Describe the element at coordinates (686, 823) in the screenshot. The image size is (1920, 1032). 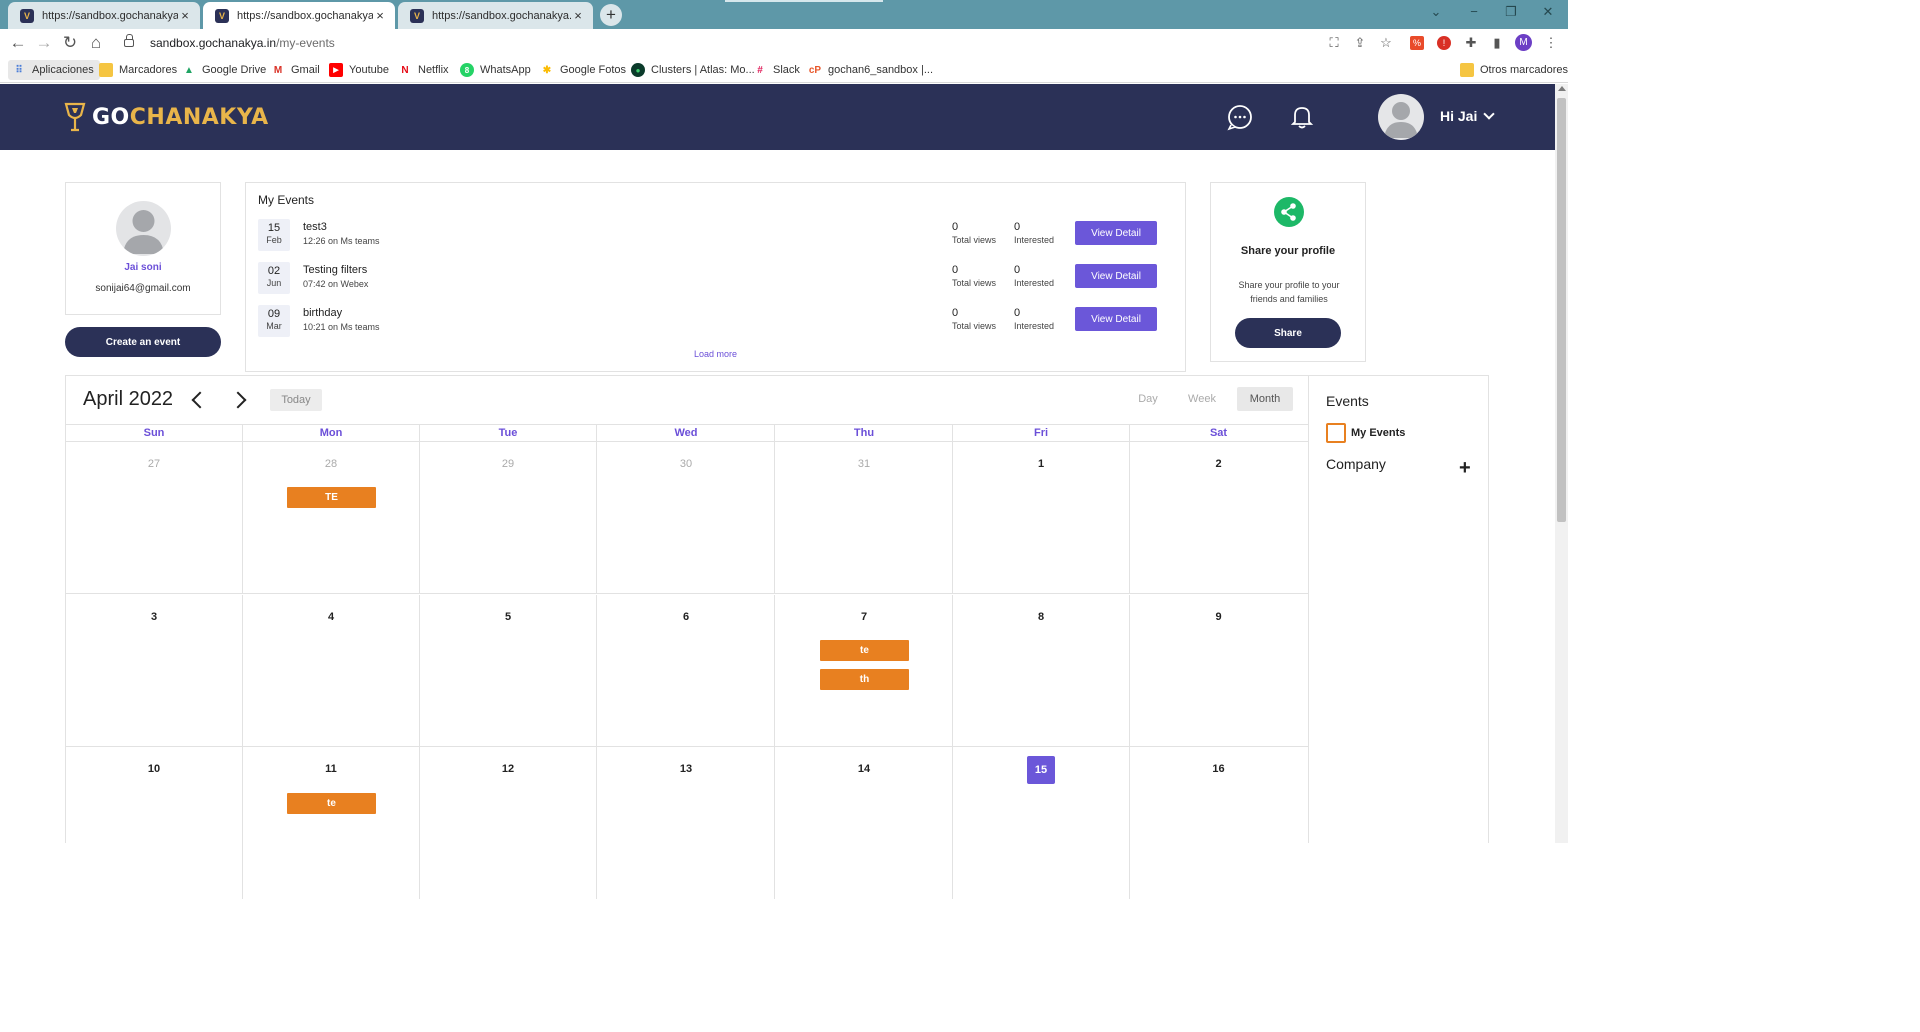
I see `day-cell: 13` at that location.